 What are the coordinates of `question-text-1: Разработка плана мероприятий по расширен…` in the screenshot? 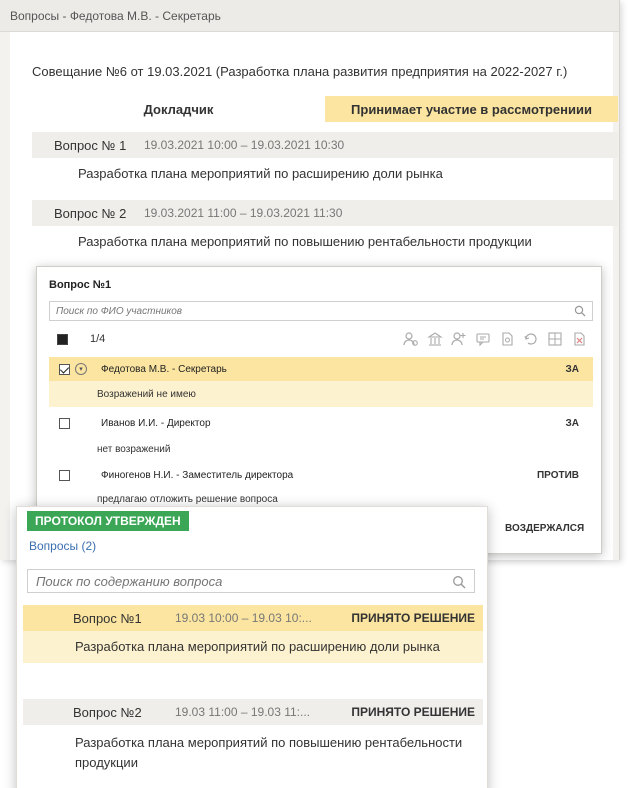 It's located at (260, 173).